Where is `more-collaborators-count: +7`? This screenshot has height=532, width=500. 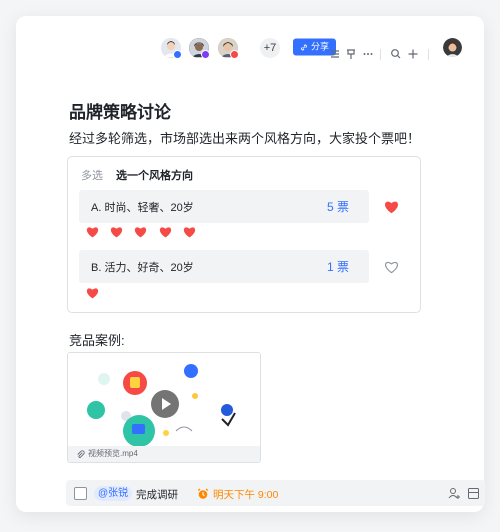 more-collaborators-count: +7 is located at coordinates (270, 48).